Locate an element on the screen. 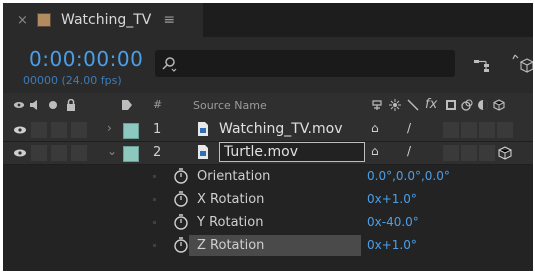 Image resolution: width=535 pixels, height=274 pixels. audio-icon is located at coordinates (35, 105).